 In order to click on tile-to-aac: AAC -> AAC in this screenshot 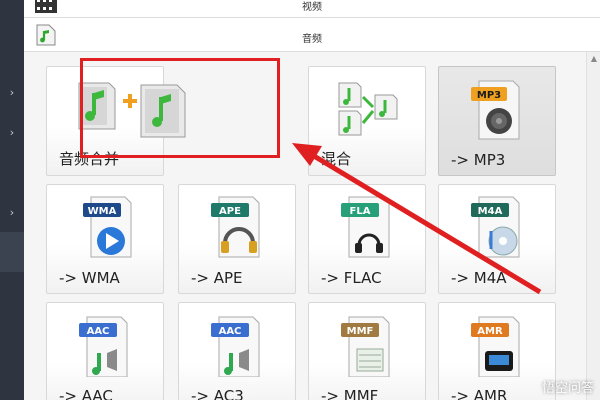, I will do `click(105, 351)`.